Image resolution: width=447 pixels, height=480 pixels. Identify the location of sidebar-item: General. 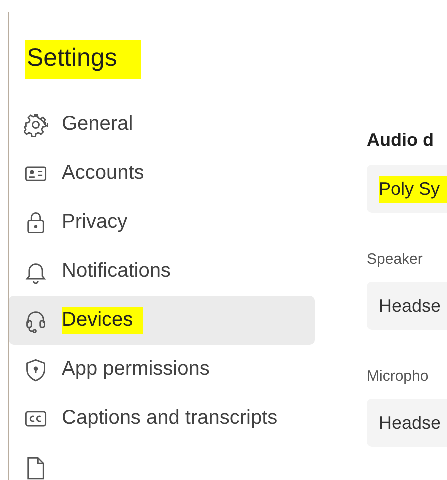
(162, 124).